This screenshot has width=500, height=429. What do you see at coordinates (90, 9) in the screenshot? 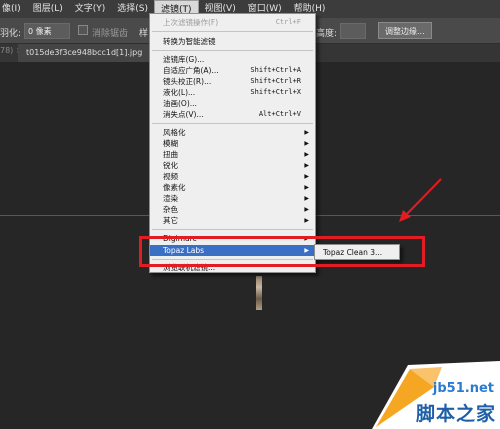
I see `menu-type: 文字(Y)` at bounding box center [90, 9].